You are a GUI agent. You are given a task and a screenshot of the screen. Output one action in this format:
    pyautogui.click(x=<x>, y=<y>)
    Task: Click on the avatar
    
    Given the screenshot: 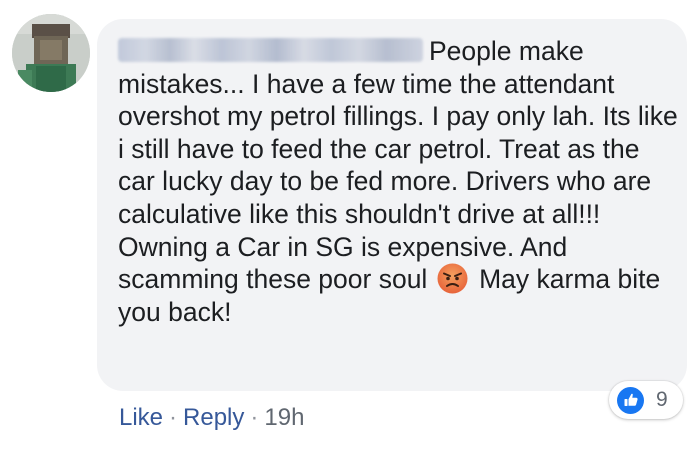 What is the action you would take?
    pyautogui.click(x=51, y=53)
    